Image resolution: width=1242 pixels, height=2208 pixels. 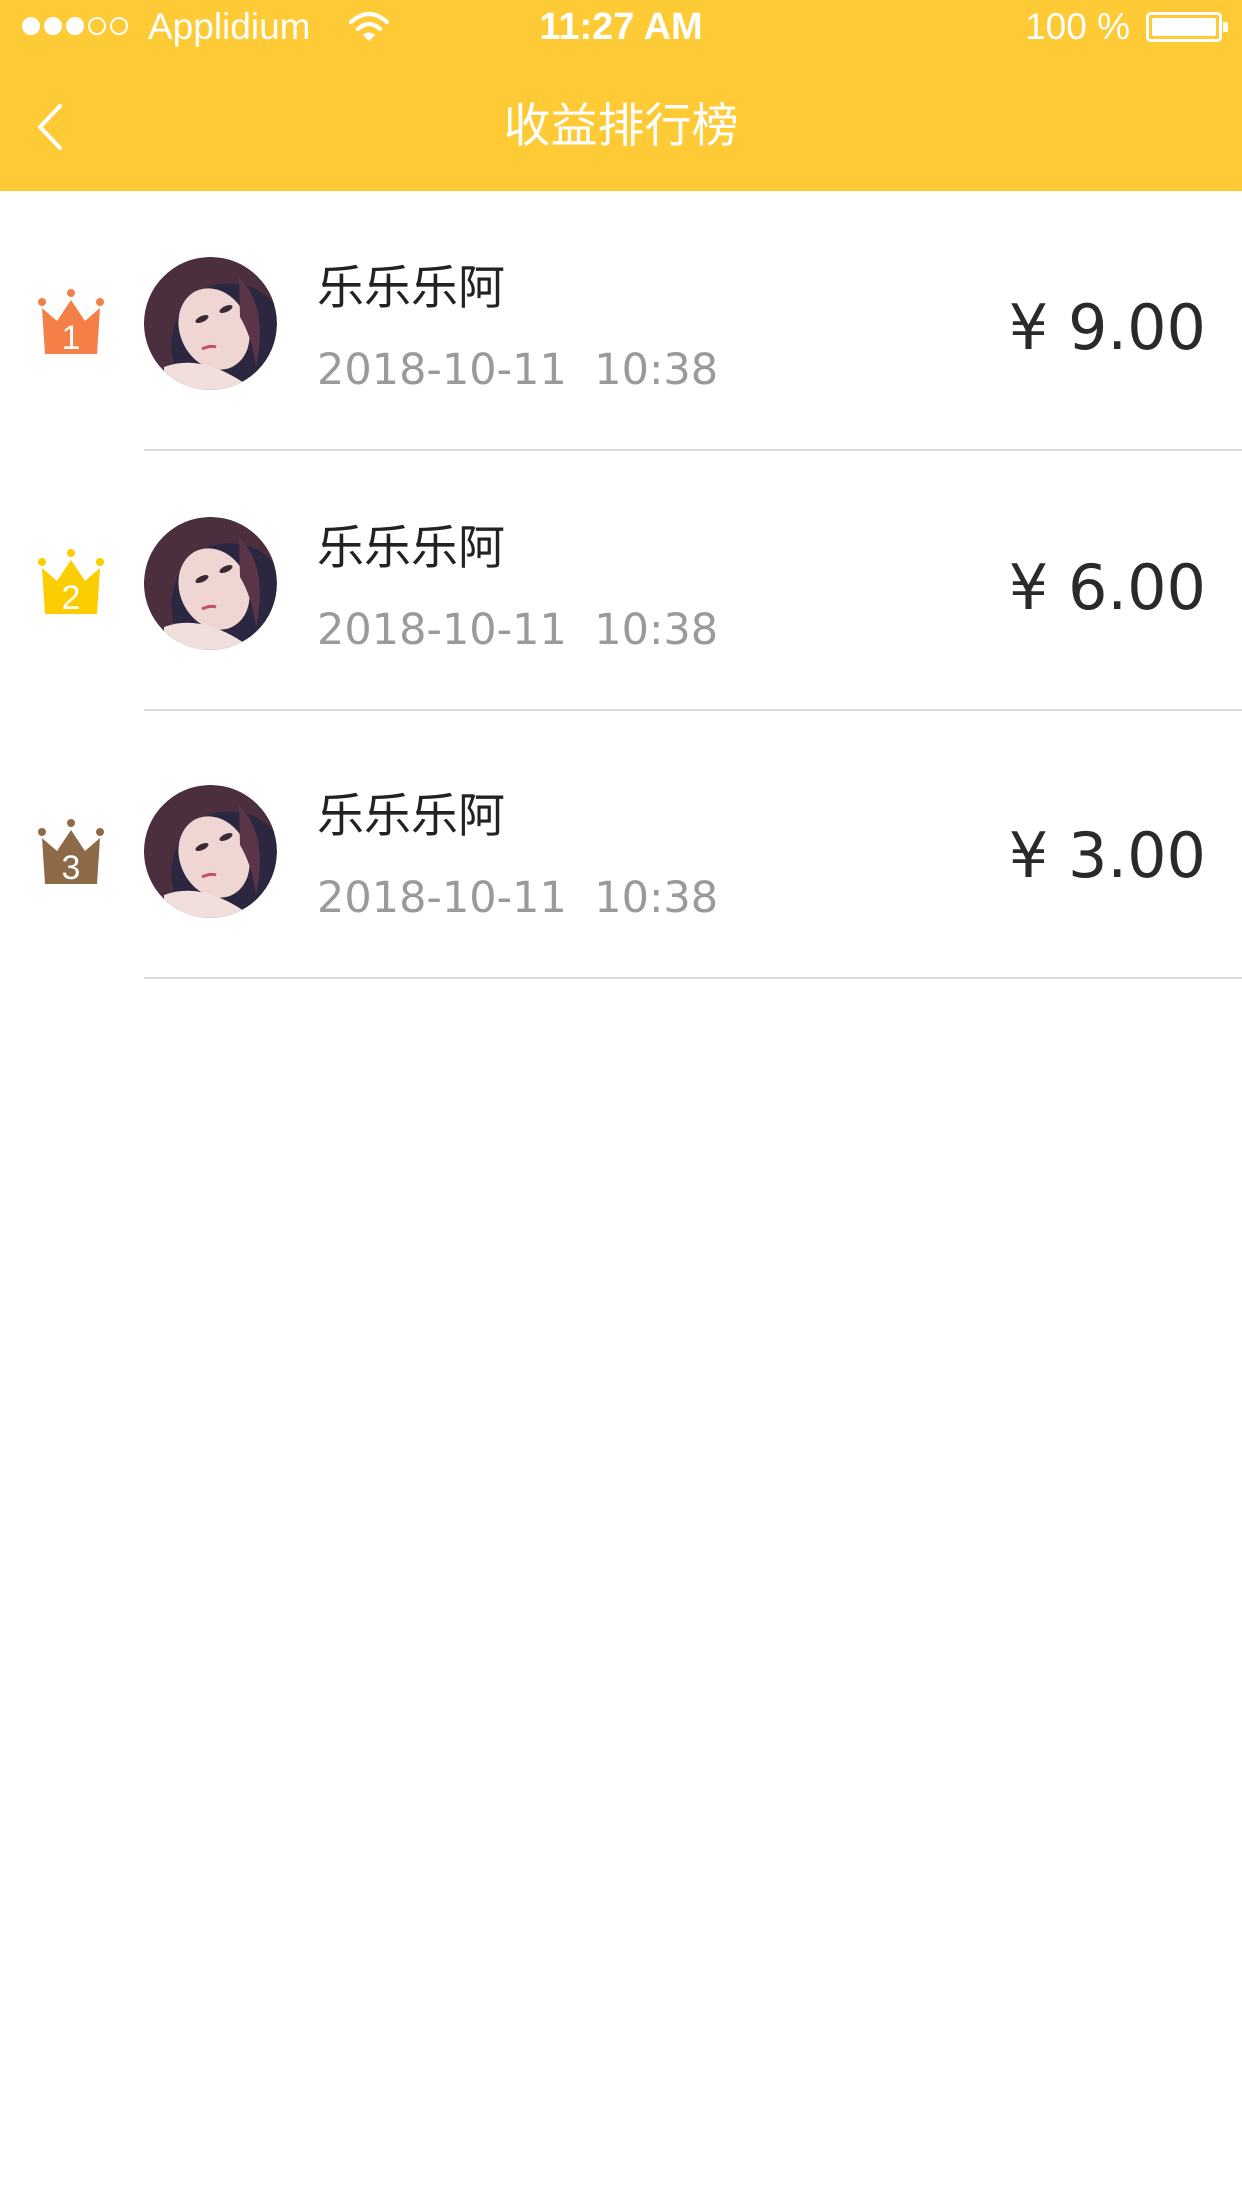 What do you see at coordinates (71, 866) in the screenshot?
I see `rank-number: 3` at bounding box center [71, 866].